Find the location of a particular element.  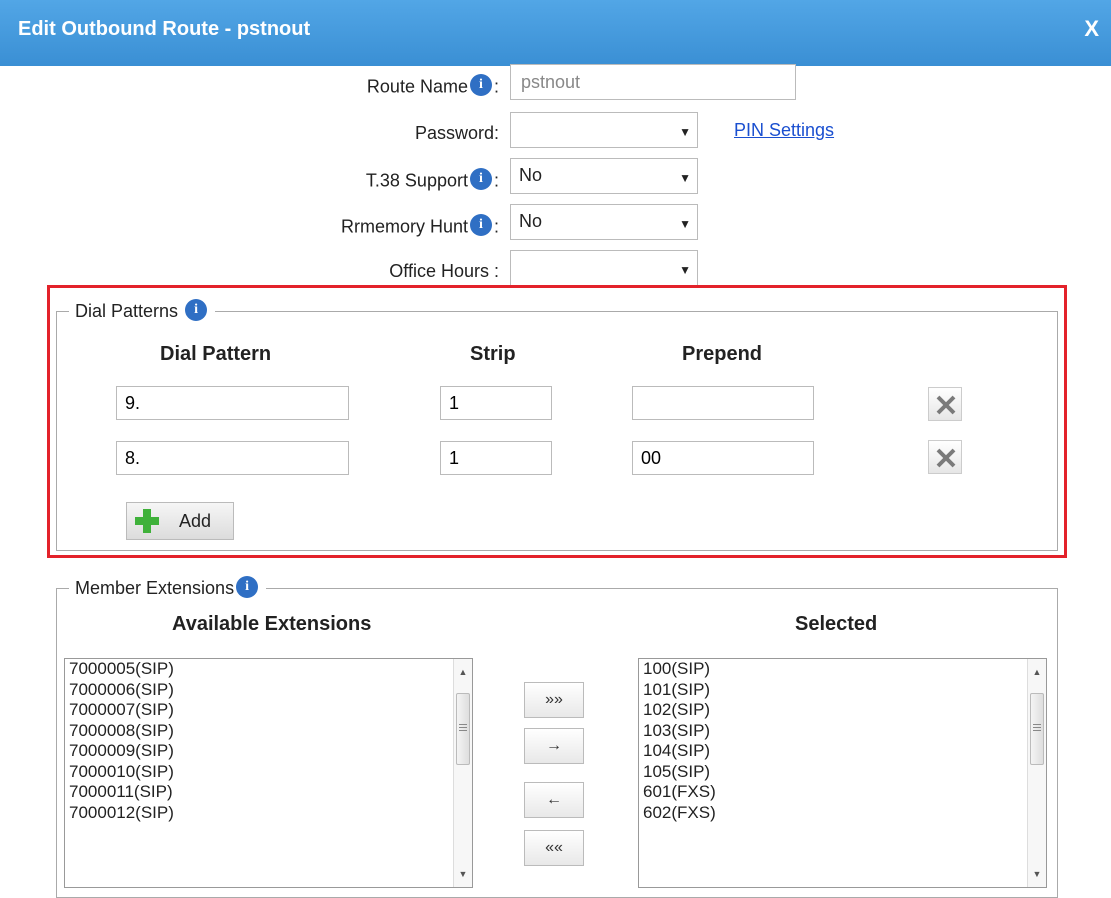

pin-settings-link: PIN Settings is located at coordinates (784, 130).